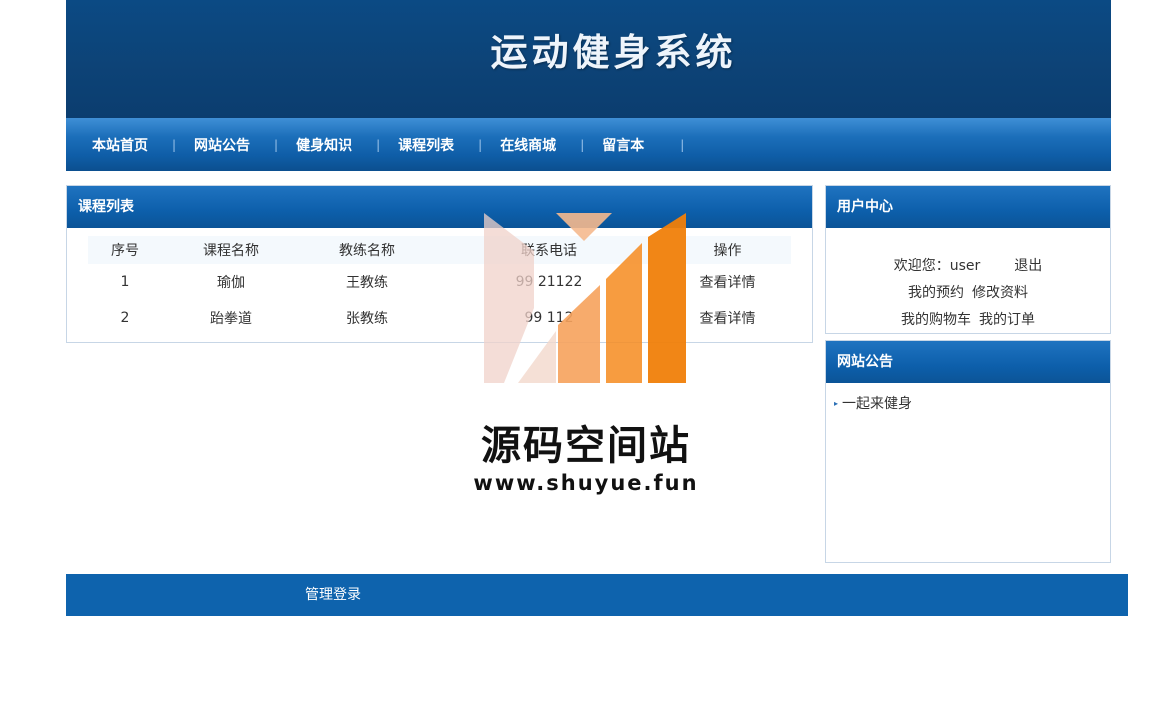  What do you see at coordinates (968, 362) in the screenshot?
I see `announcement-title: 网站公告` at bounding box center [968, 362].